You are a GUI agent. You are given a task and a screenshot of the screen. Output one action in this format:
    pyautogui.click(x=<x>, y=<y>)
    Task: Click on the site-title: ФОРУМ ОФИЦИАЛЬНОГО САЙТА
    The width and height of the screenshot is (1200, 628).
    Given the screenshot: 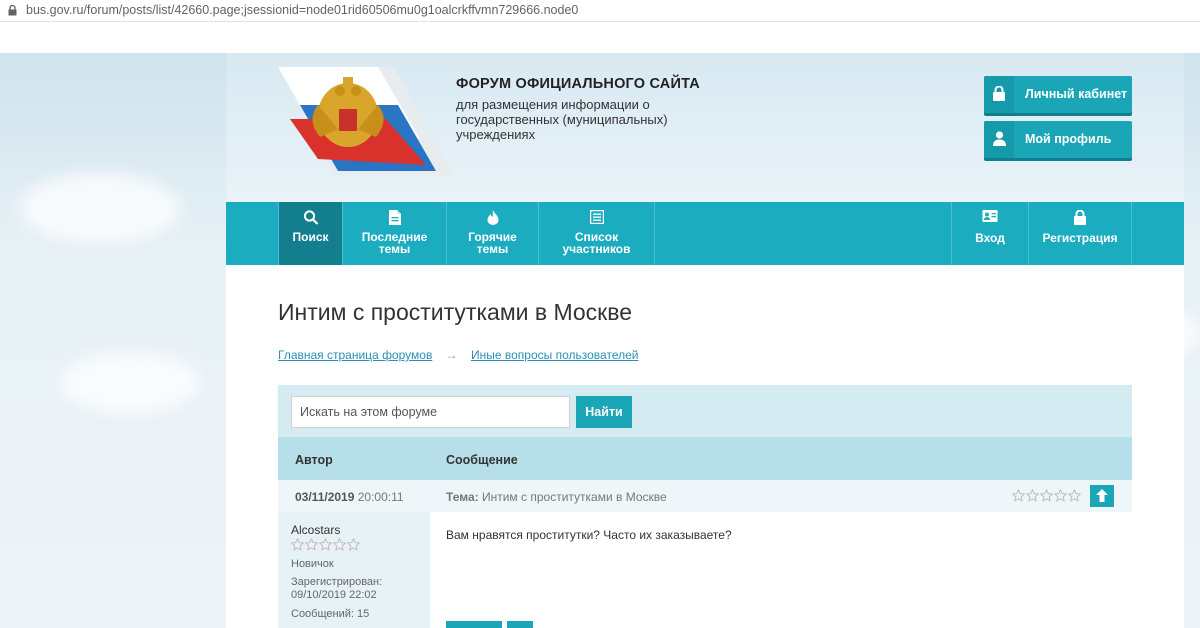 What is the action you would take?
    pyautogui.click(x=578, y=84)
    